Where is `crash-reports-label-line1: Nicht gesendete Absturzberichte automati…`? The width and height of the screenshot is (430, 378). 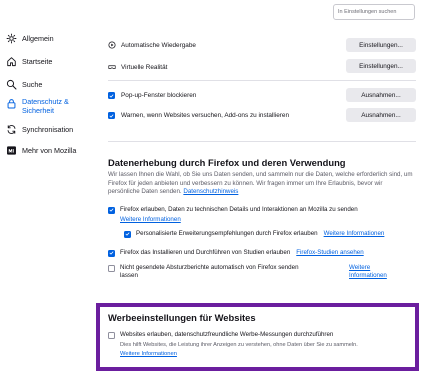
crash-reports-label-line1: Nicht gesendete Absturzberichte automati… is located at coordinates (209, 267).